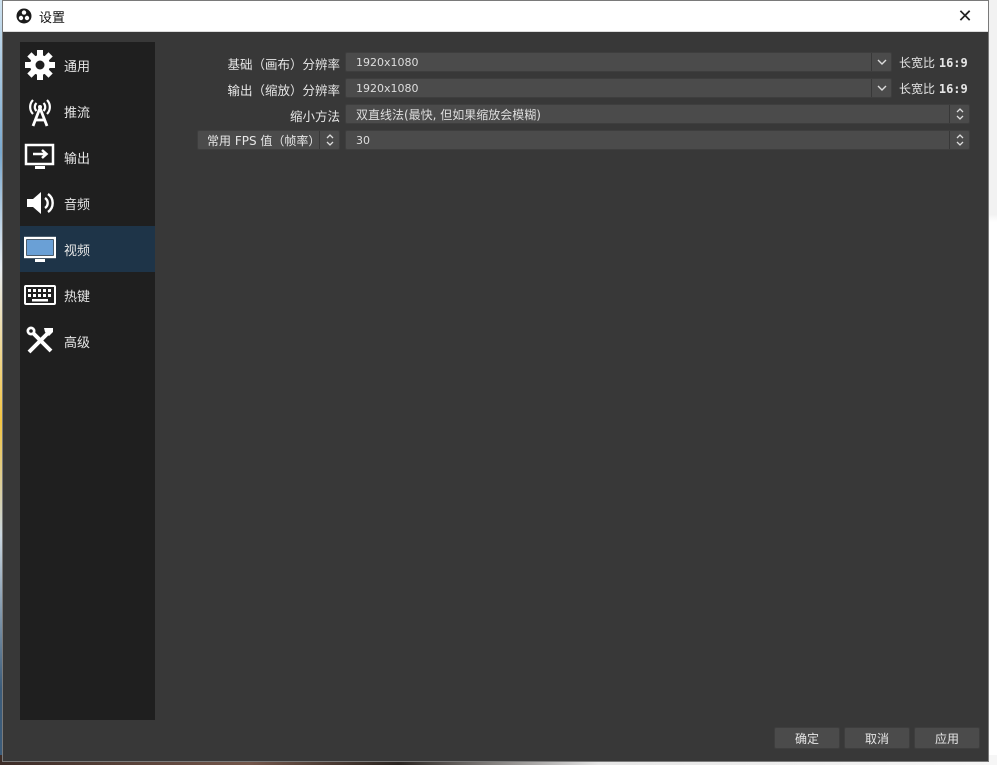 Image resolution: width=997 pixels, height=765 pixels. Describe the element at coordinates (618, 62) in the screenshot. I see `base-resolution-combo: 1920x1080` at that location.